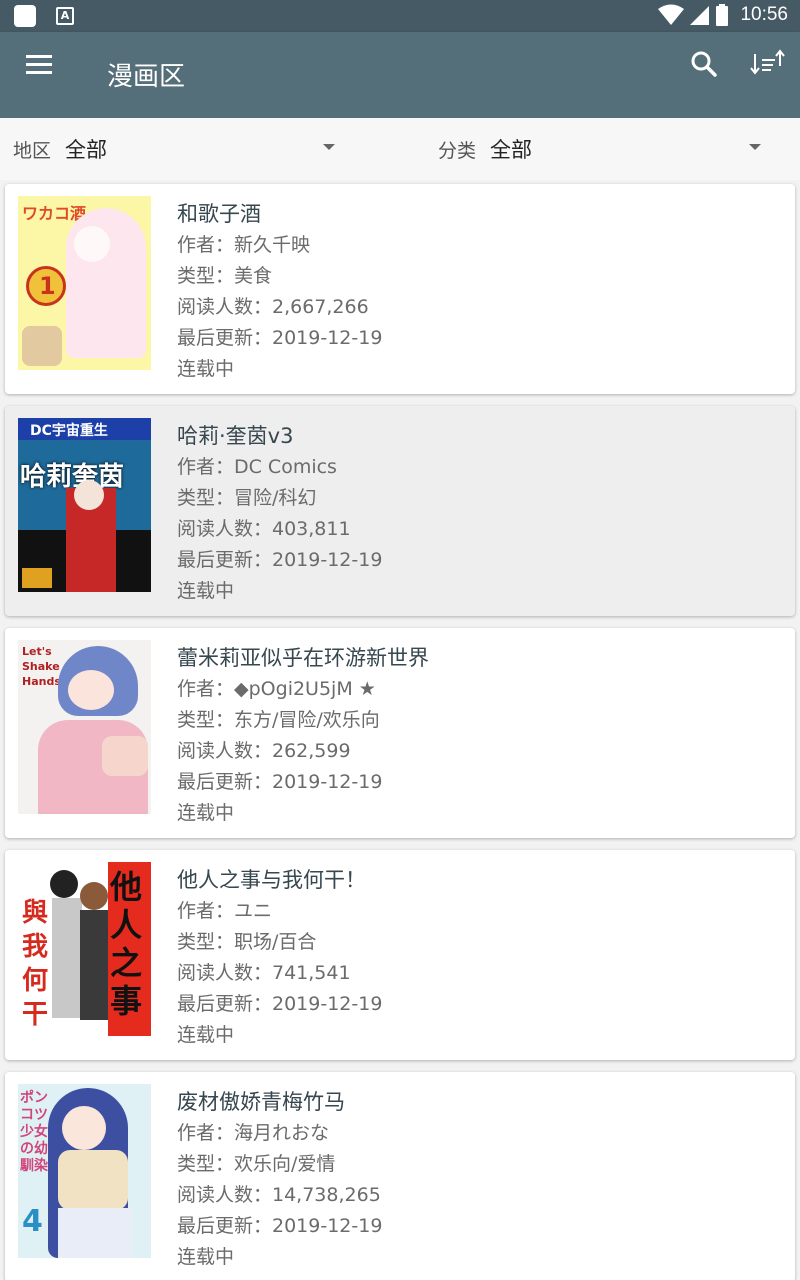  I want to click on comic-cover: Let's Shake Hands!, so click(84, 727).